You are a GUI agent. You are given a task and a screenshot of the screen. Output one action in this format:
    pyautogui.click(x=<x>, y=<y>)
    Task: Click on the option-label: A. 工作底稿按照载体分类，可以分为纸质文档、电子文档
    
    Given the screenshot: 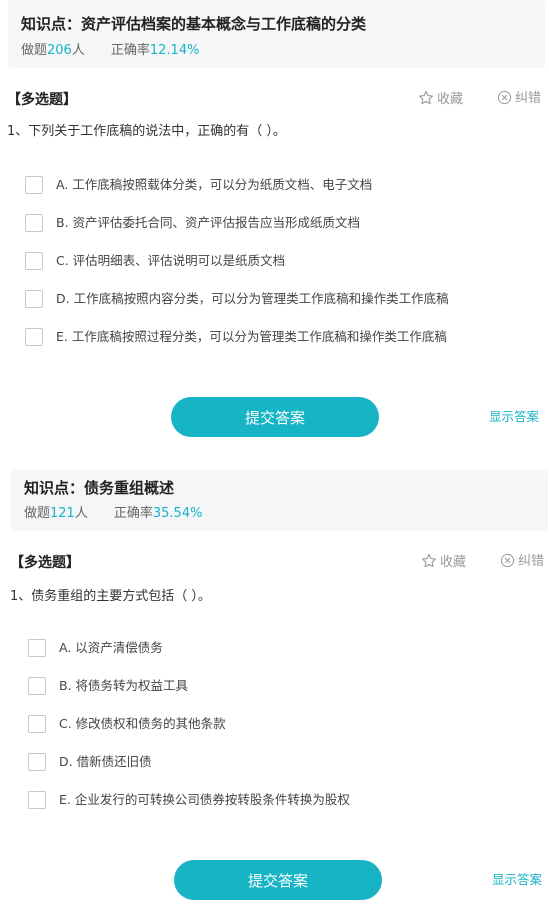 What is the action you would take?
    pyautogui.click(x=214, y=184)
    